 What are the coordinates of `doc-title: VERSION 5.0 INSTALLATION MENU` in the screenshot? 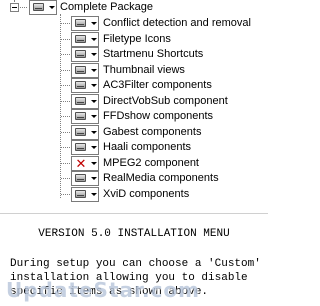 It's located at (134, 234).